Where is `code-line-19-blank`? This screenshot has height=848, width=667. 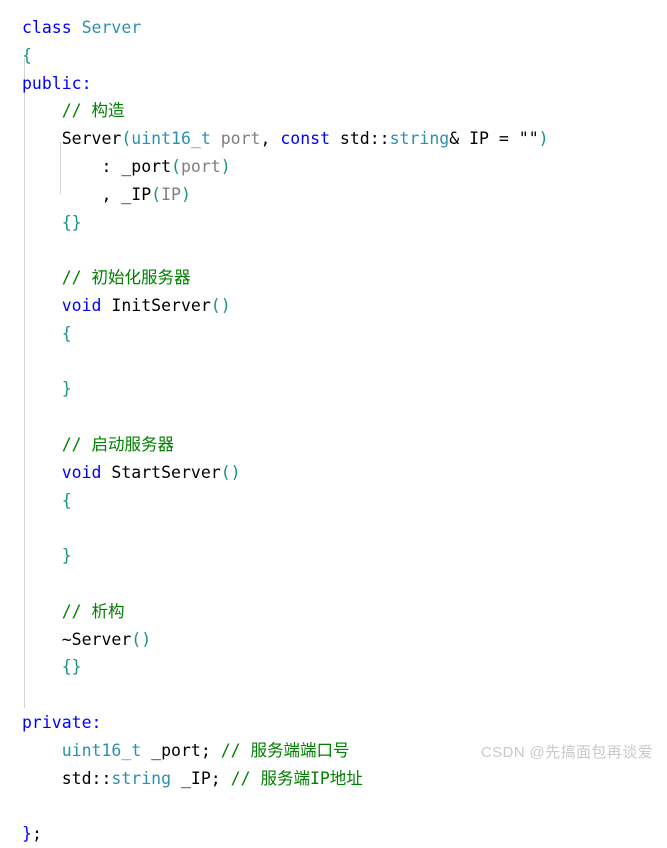 code-line-19-blank is located at coordinates (333, 528).